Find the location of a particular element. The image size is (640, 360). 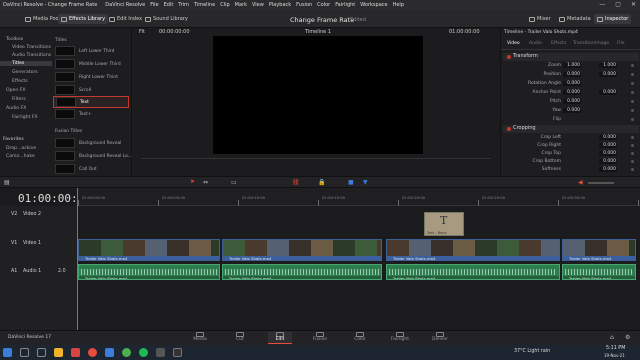

title-item-selected: Text is located at coordinates (91, 102).